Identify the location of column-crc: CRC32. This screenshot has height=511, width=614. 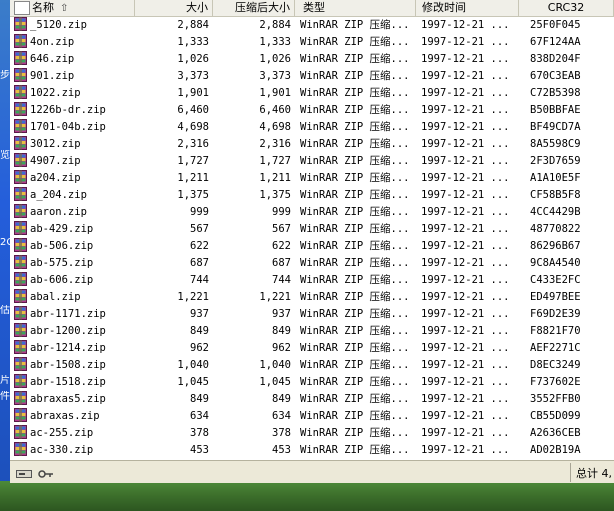
(566, 8).